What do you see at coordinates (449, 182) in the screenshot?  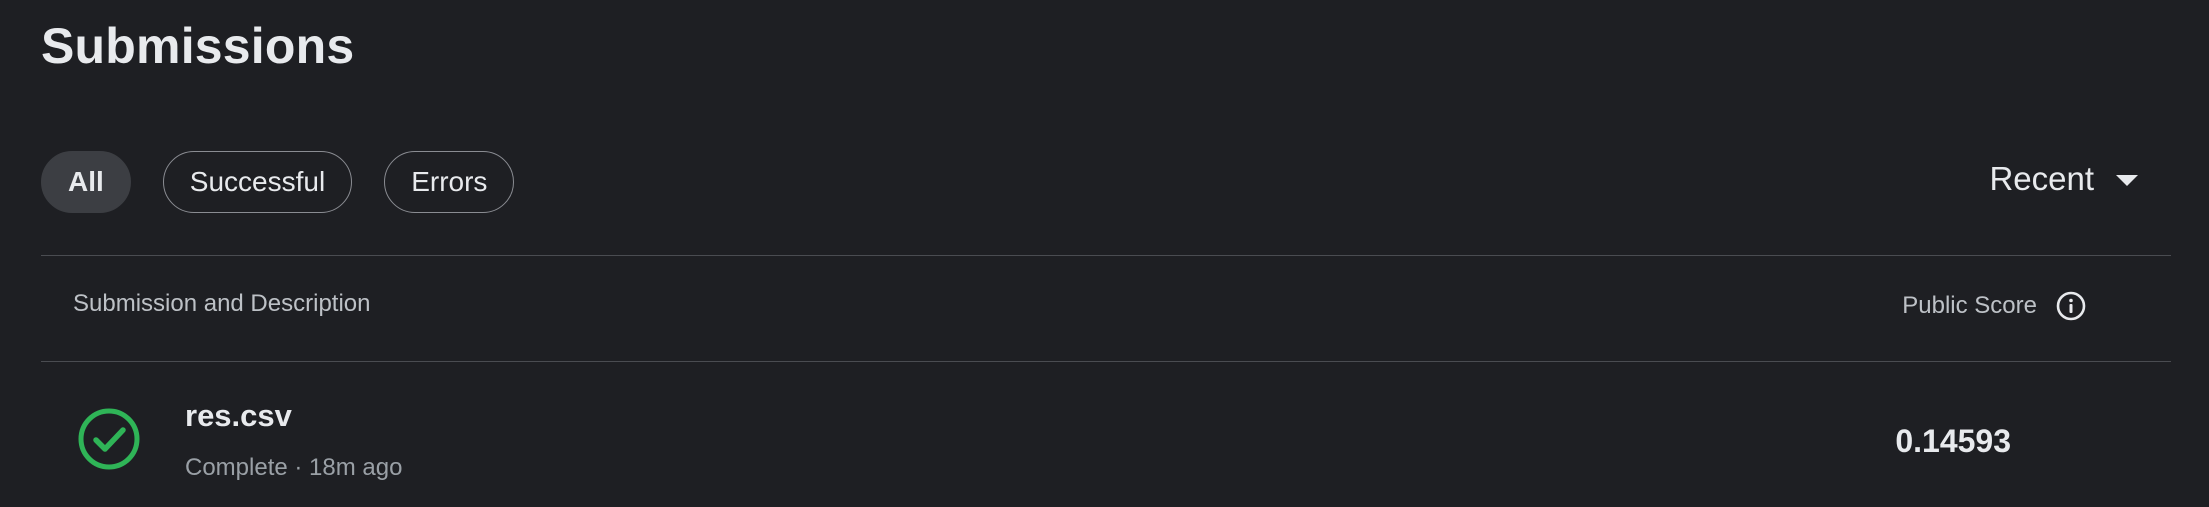 I see `filter-errors-chip: Errors` at bounding box center [449, 182].